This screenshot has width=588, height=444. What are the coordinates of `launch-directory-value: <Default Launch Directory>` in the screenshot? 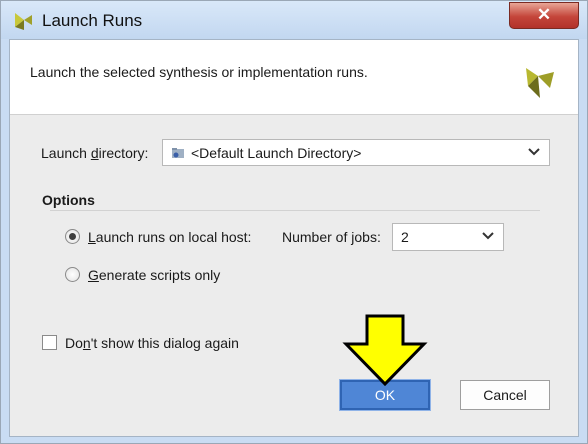 It's located at (276, 153).